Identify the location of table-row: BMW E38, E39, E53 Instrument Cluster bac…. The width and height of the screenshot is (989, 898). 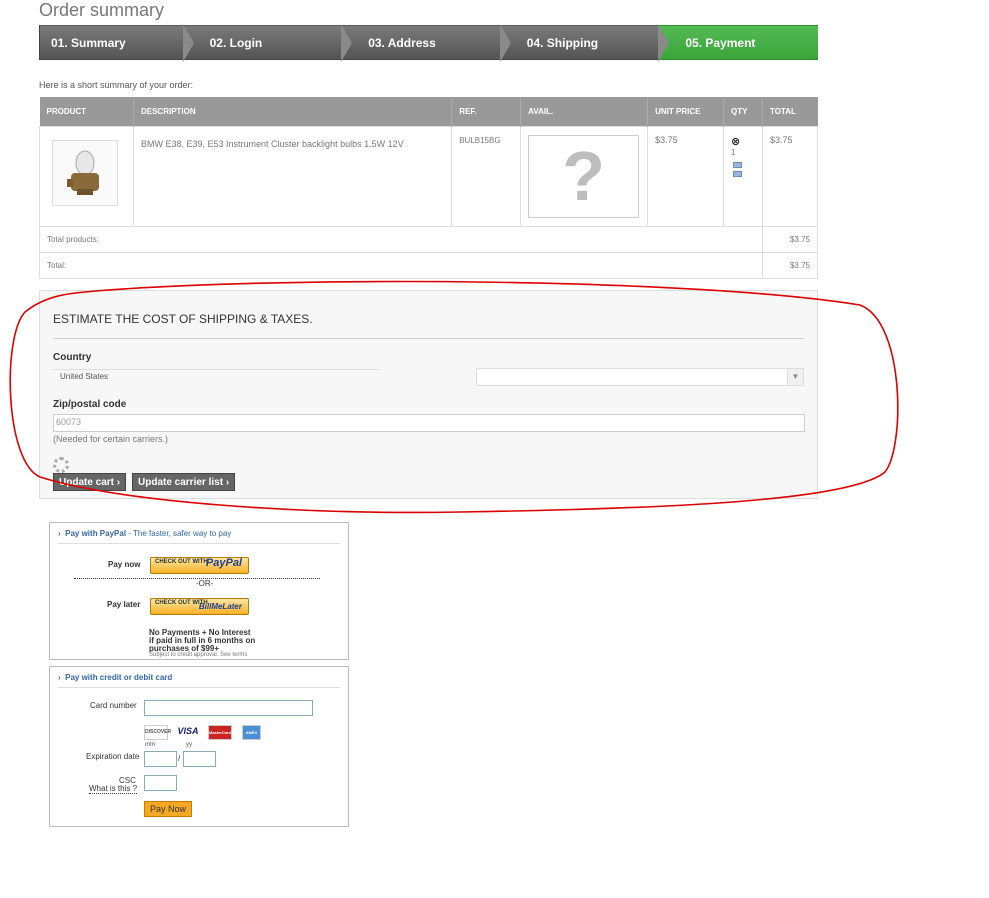
(429, 176).